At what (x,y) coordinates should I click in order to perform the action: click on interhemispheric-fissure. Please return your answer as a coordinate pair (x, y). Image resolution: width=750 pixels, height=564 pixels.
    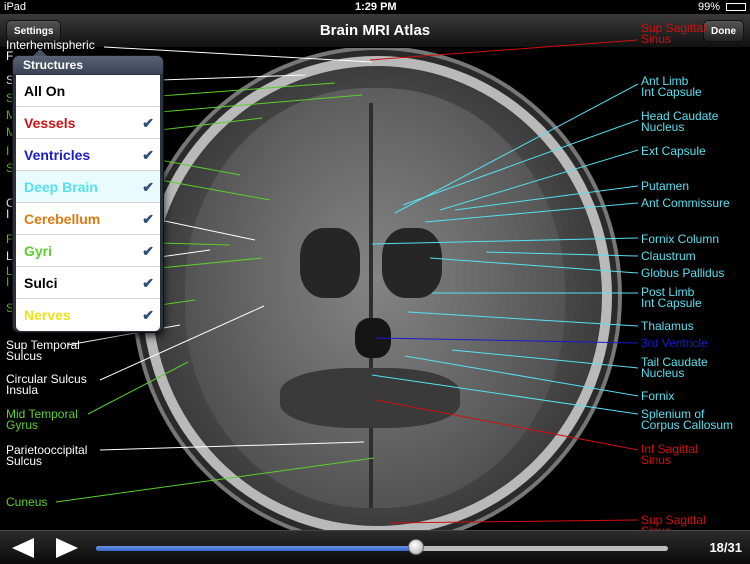
    Looking at the image, I should click on (371, 305).